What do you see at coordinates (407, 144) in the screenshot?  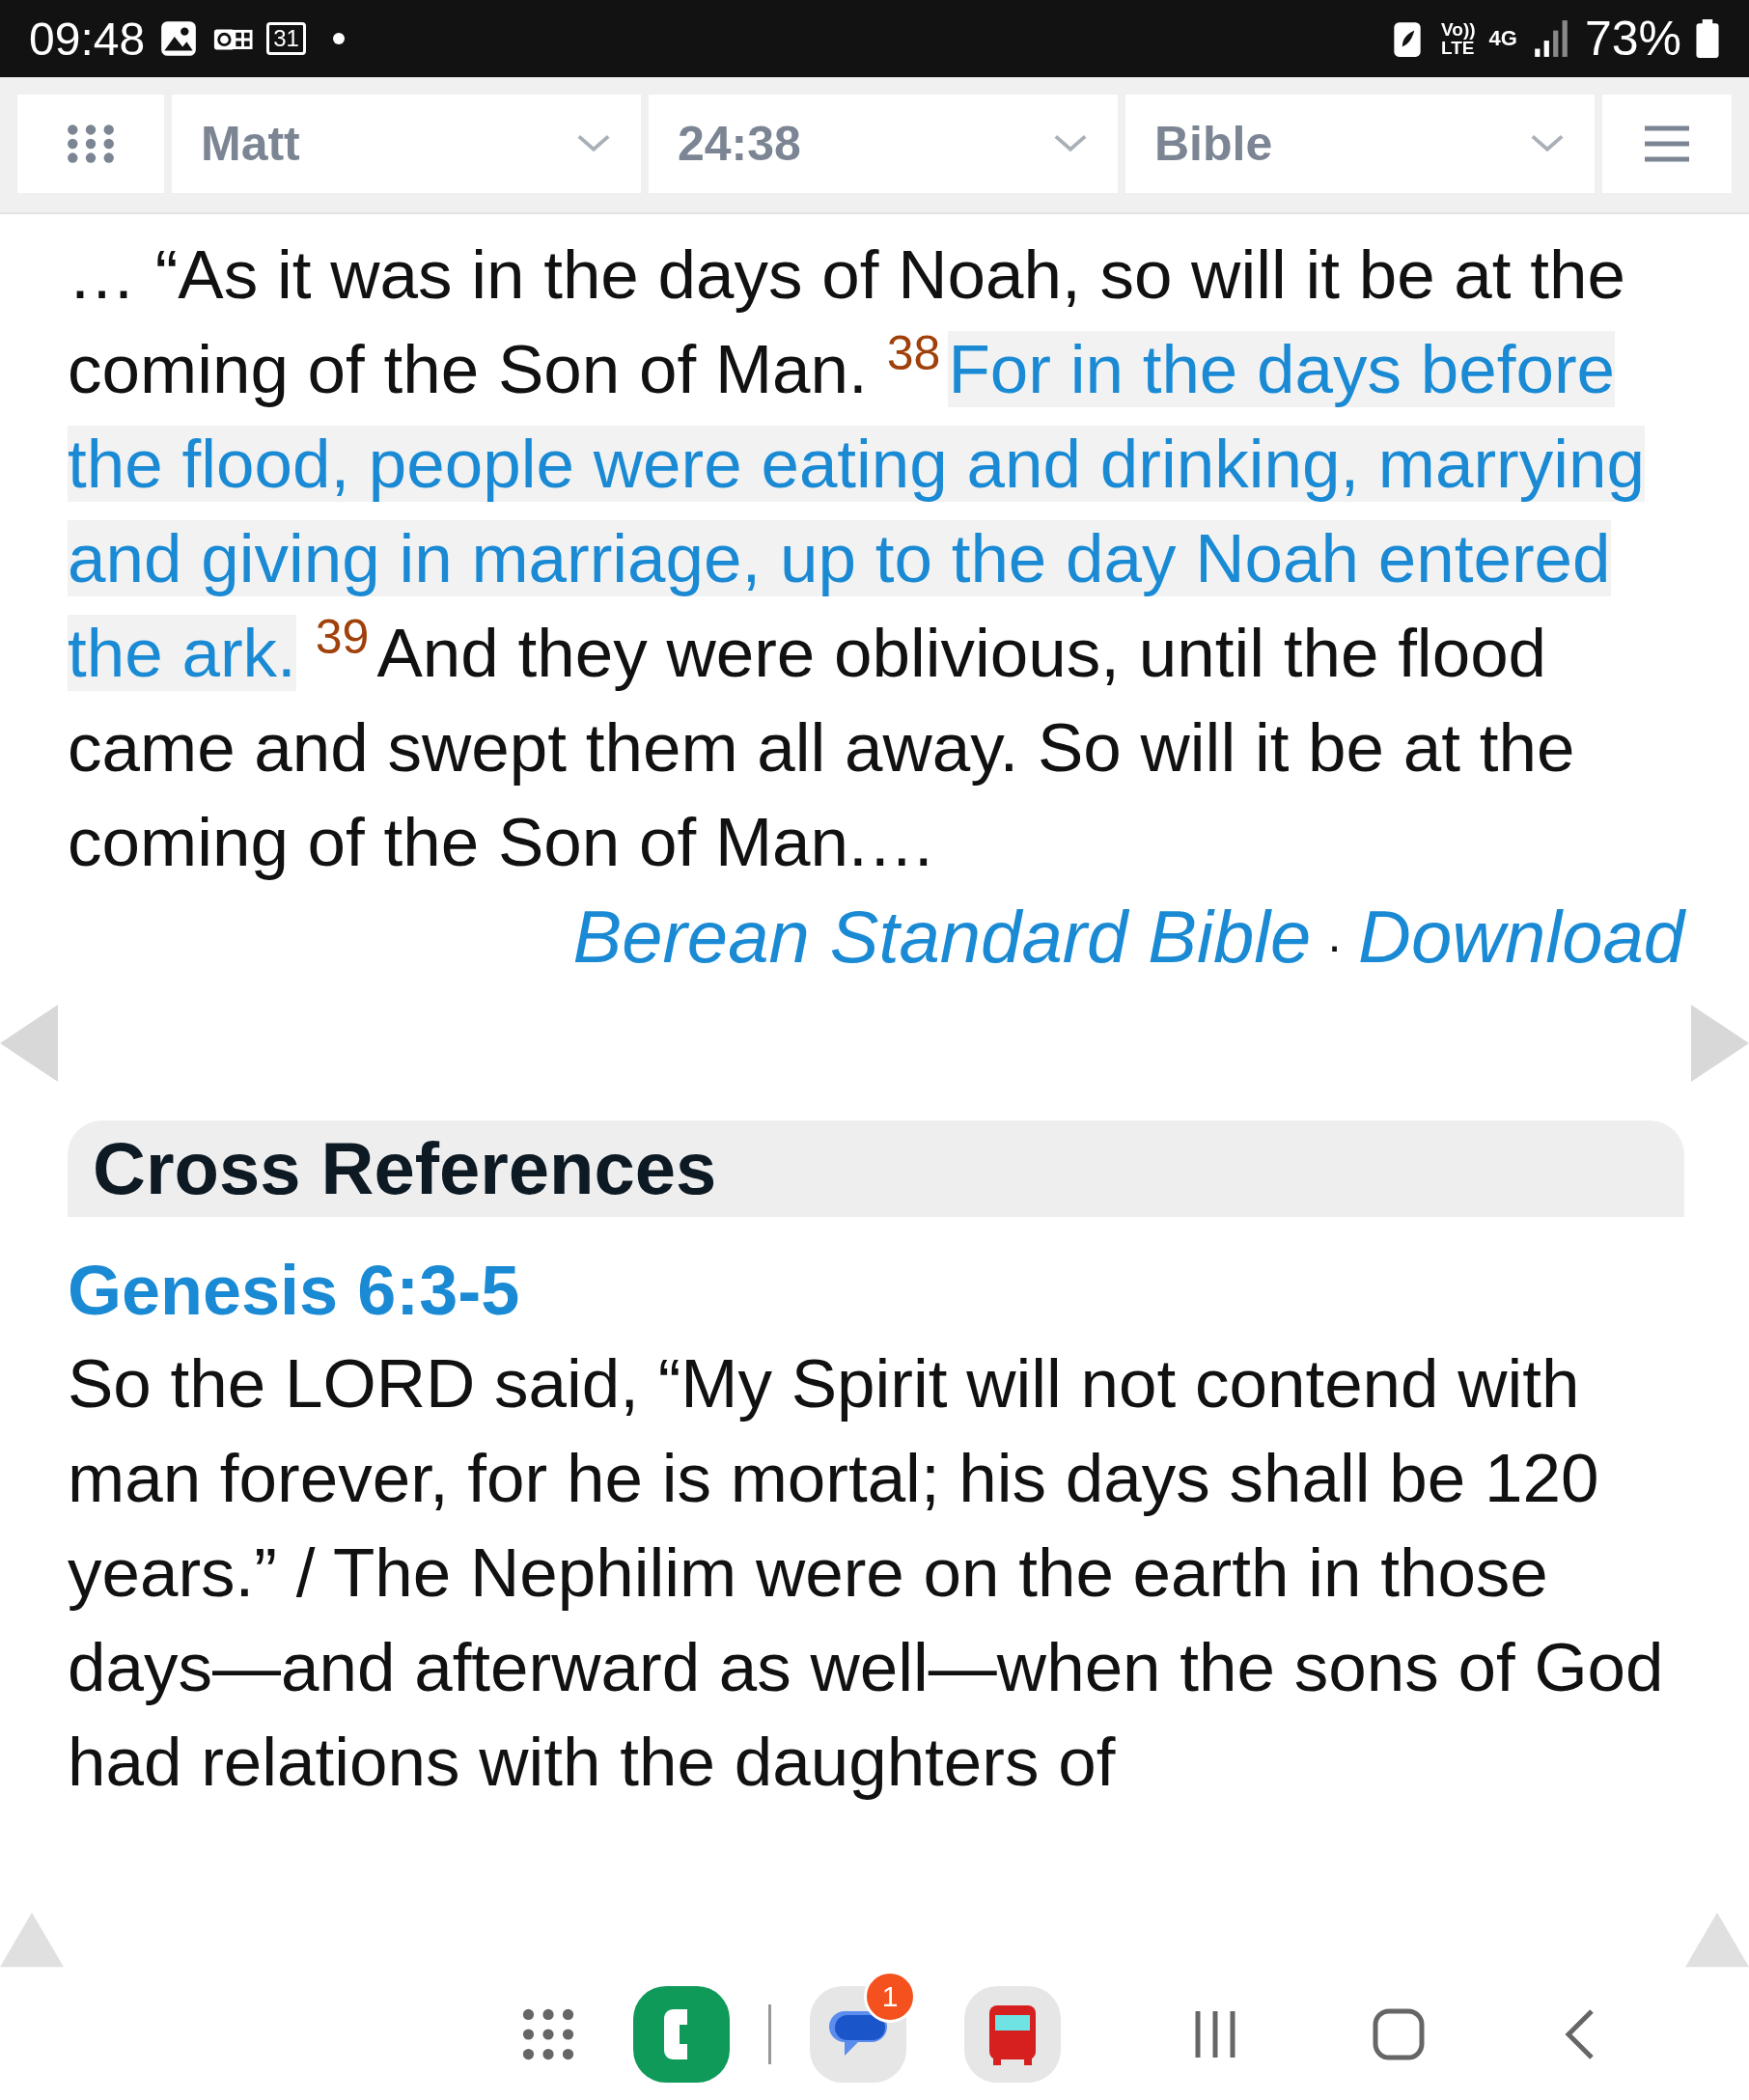 I see `book-dropdown: Matt` at bounding box center [407, 144].